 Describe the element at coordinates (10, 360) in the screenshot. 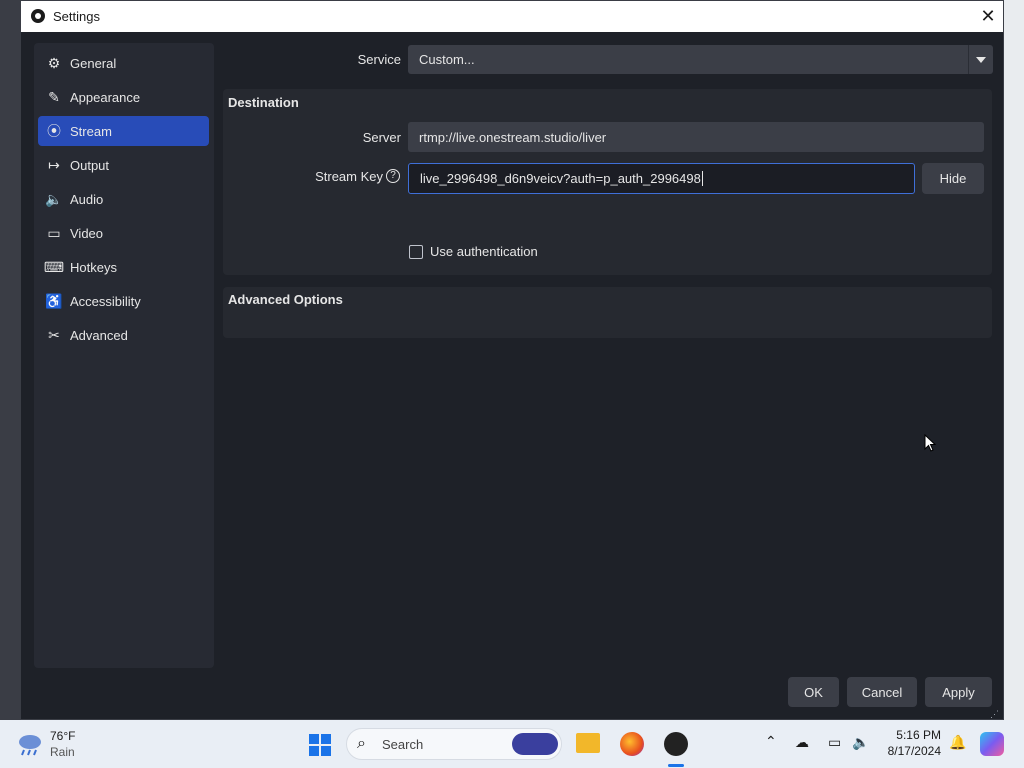

I see `background-app-left-edge` at that location.